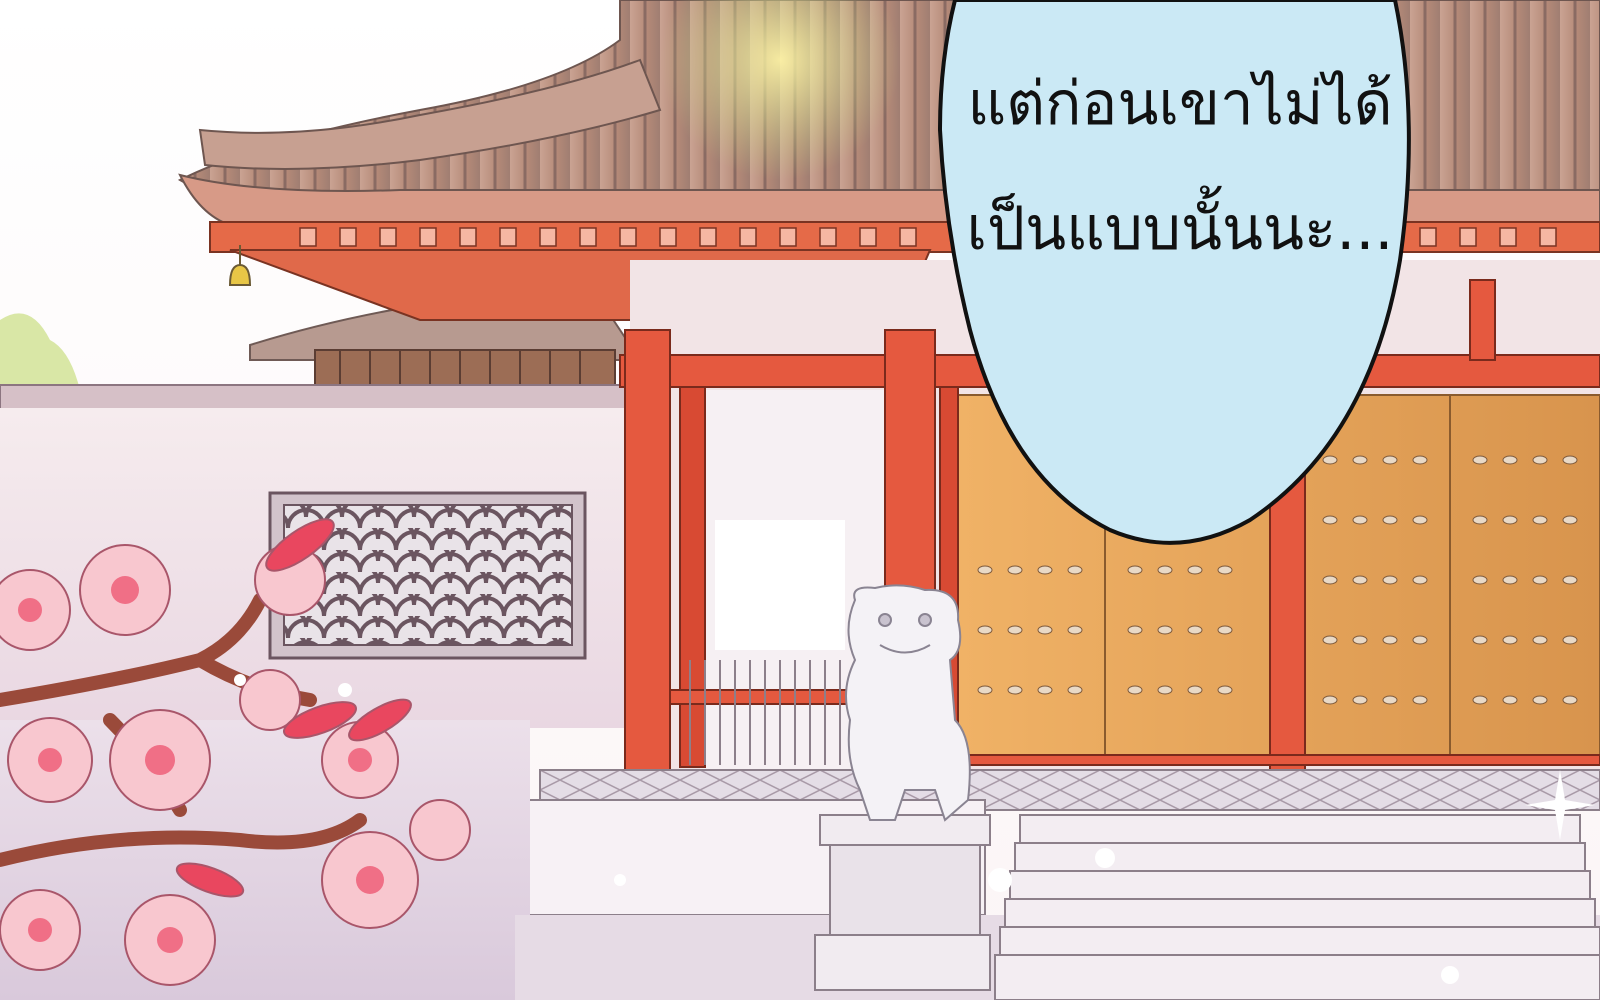 This screenshot has height=1000, width=1600. What do you see at coordinates (1297, 907) in the screenshot?
I see `stairs` at bounding box center [1297, 907].